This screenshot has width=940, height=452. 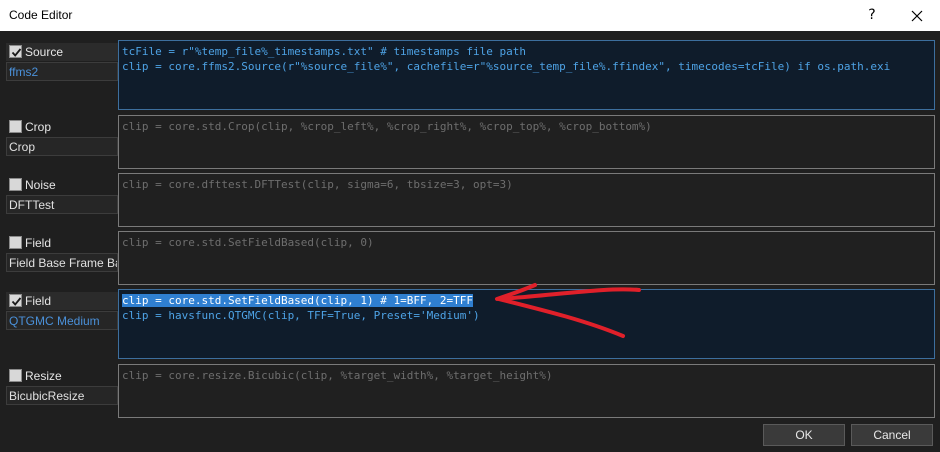 What do you see at coordinates (62, 127) in the screenshot?
I see `filter-toggle-crop: Crop` at bounding box center [62, 127].